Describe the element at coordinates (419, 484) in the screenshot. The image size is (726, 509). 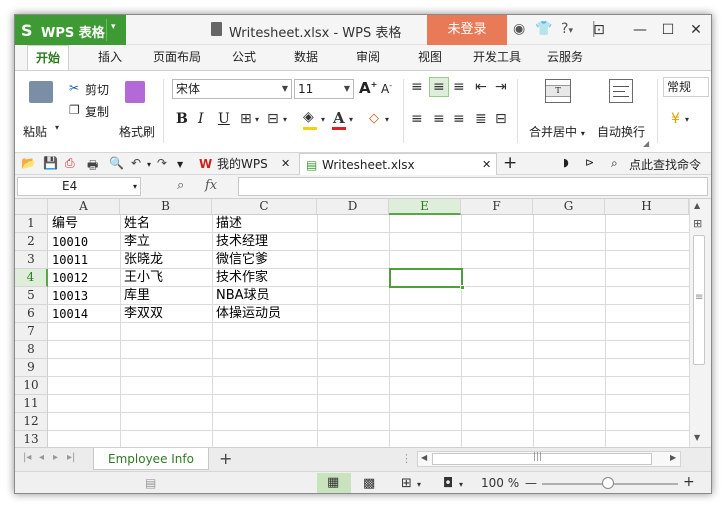
I see `page-layout-chevron-icon: ▾` at that location.